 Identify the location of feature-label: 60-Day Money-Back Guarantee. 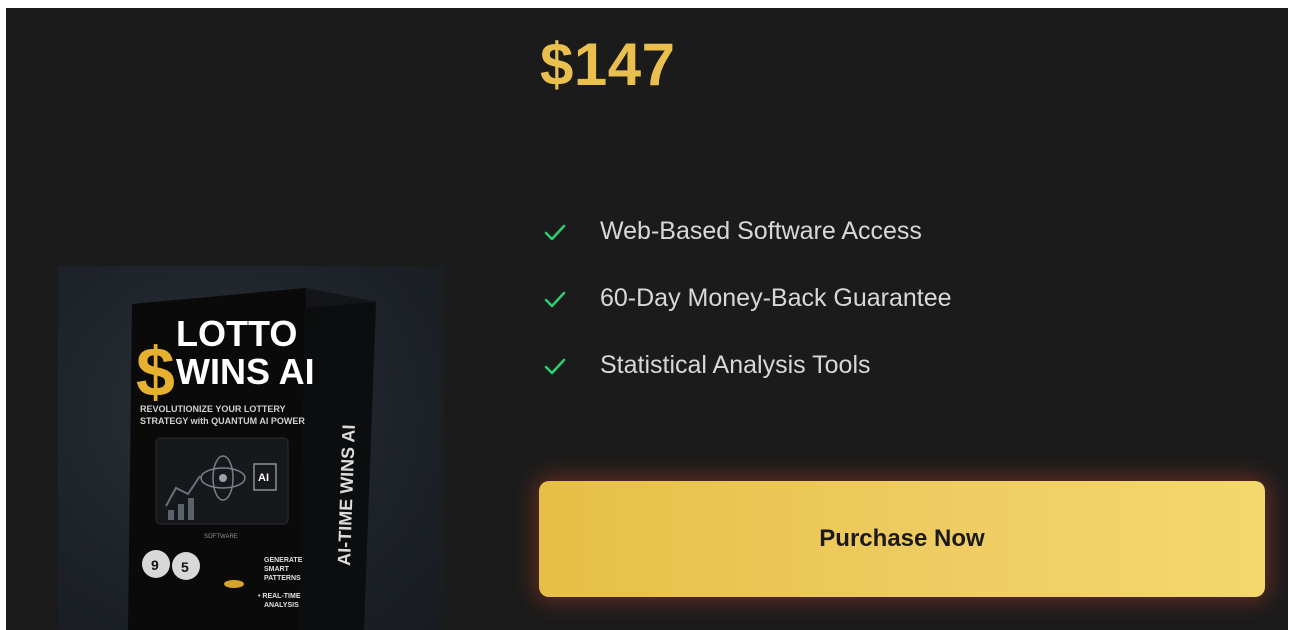
(776, 298).